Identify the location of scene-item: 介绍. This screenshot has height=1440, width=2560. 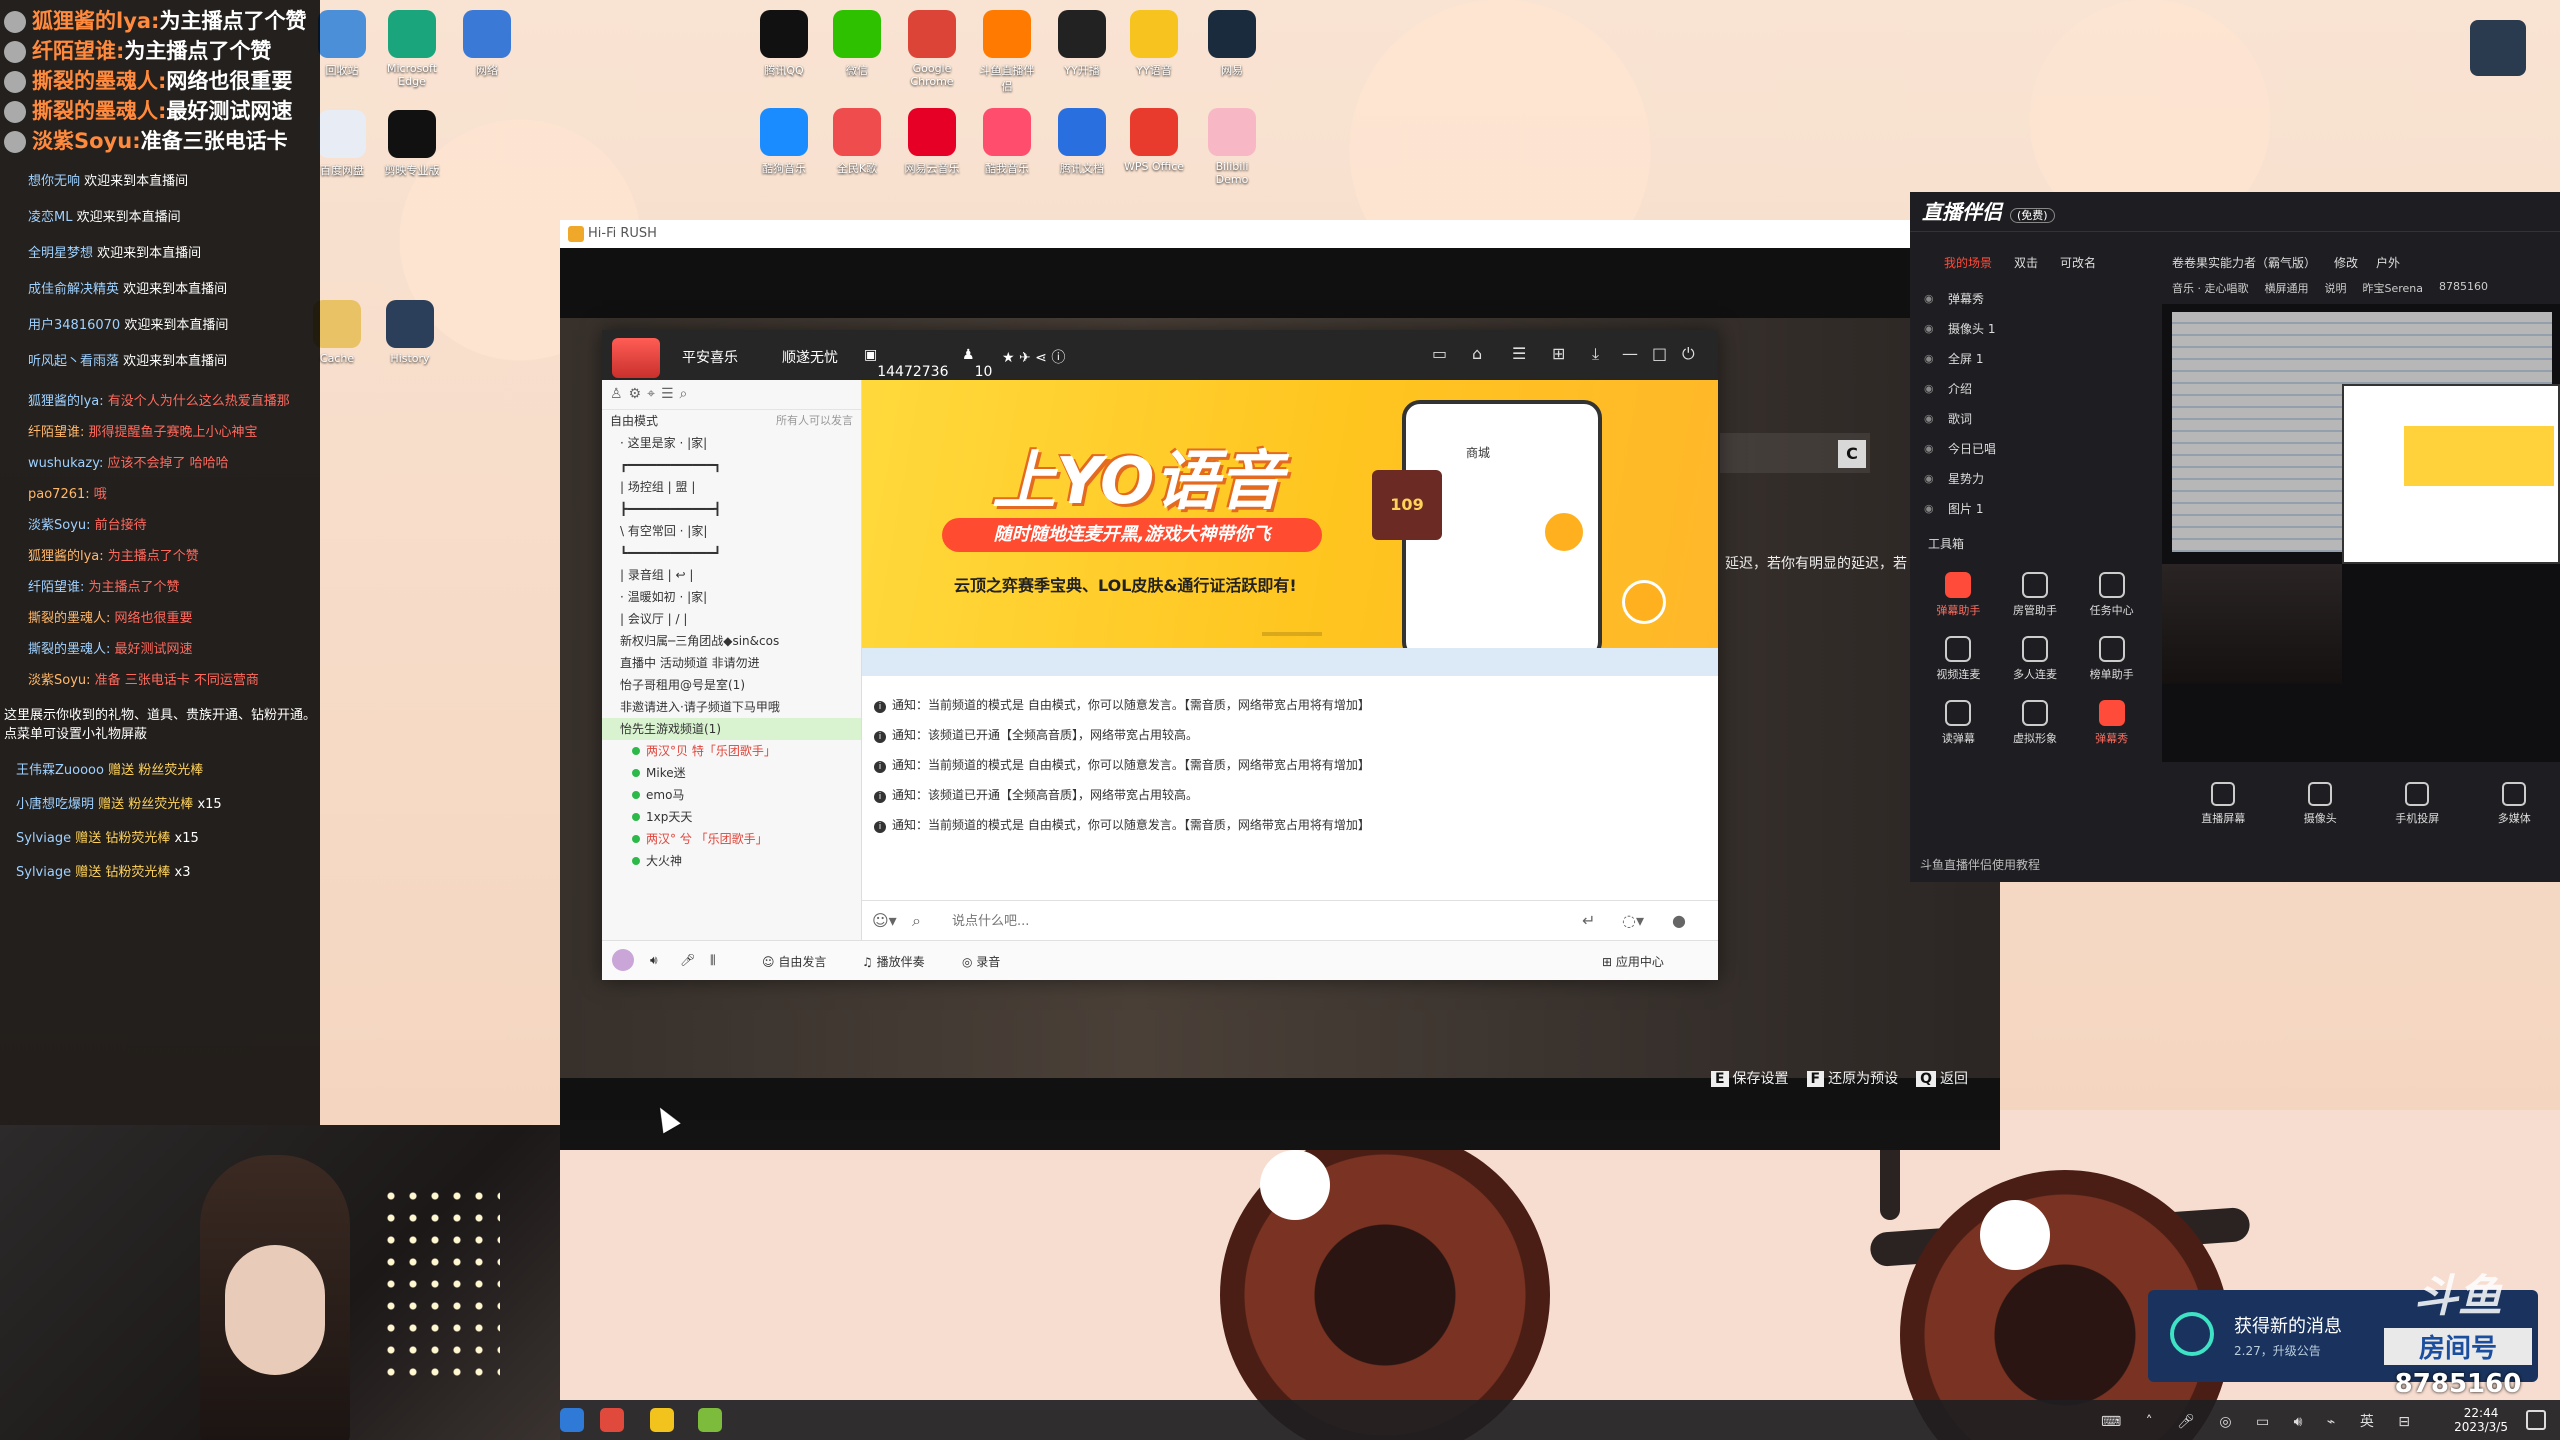
(2035, 389).